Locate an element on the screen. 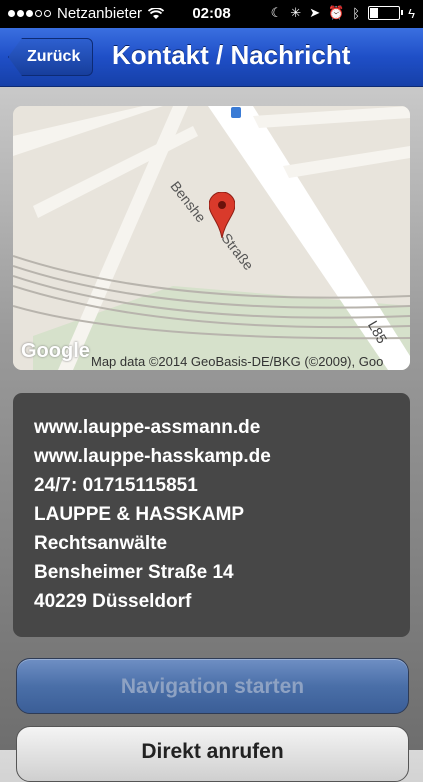 This screenshot has height=782, width=423. battery-icon is located at coordinates (386, 13).